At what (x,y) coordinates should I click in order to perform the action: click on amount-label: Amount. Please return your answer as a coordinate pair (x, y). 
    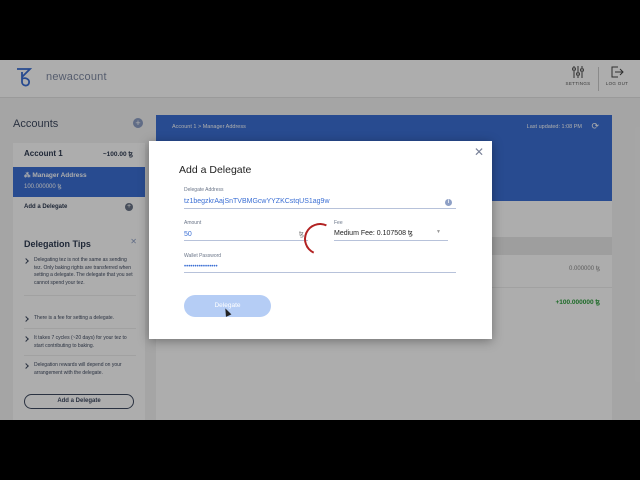
    Looking at the image, I should click on (193, 223).